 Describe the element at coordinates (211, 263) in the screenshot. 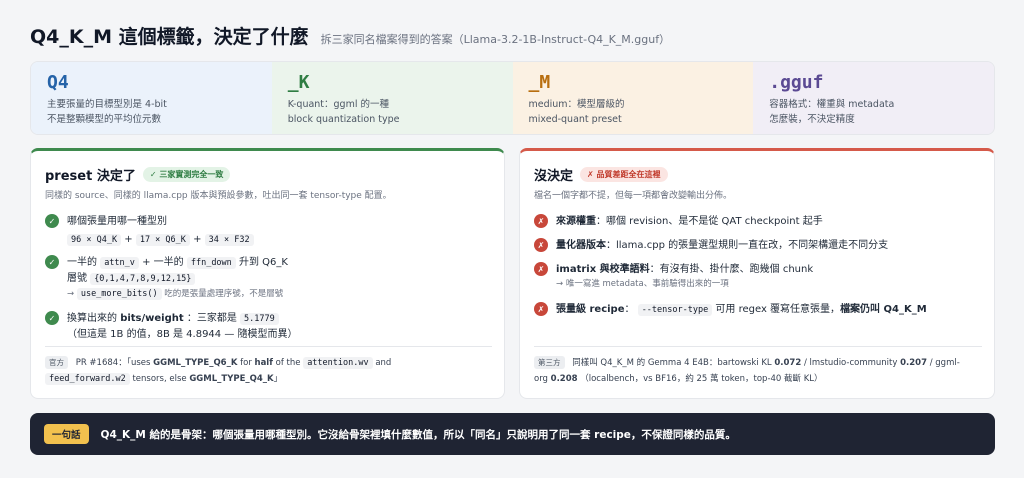

I see `tensor-name: ffn_down` at that location.